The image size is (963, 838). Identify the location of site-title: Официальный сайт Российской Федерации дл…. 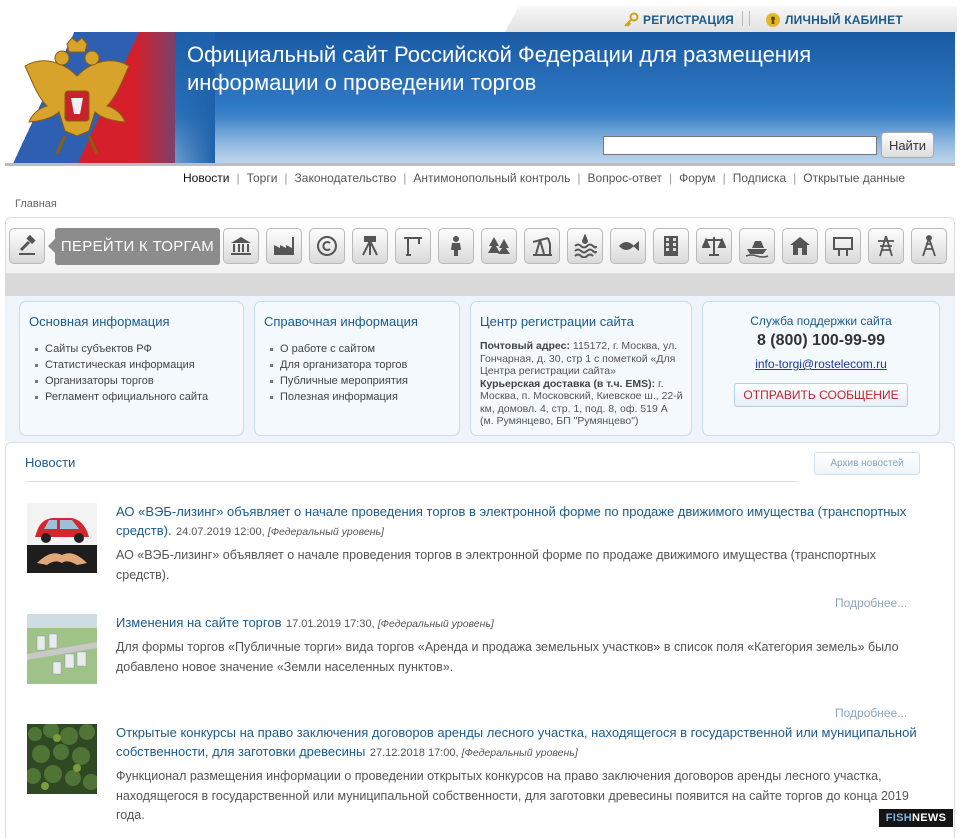
(537, 69).